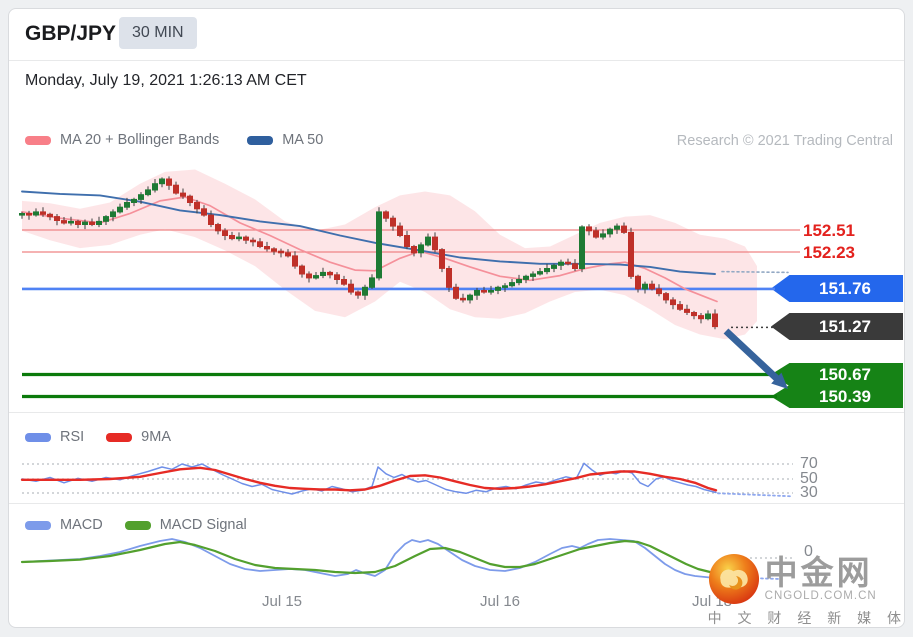  I want to click on ma50-swatch-icon, so click(260, 140).